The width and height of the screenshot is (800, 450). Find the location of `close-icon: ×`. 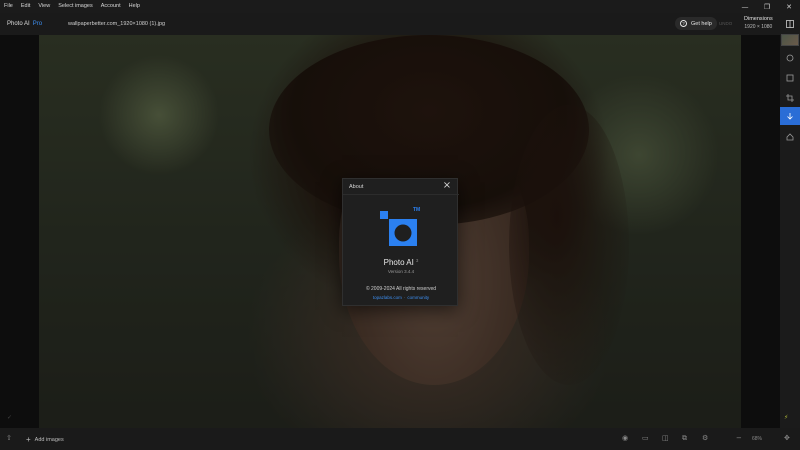

close-icon: × is located at coordinates (447, 187).